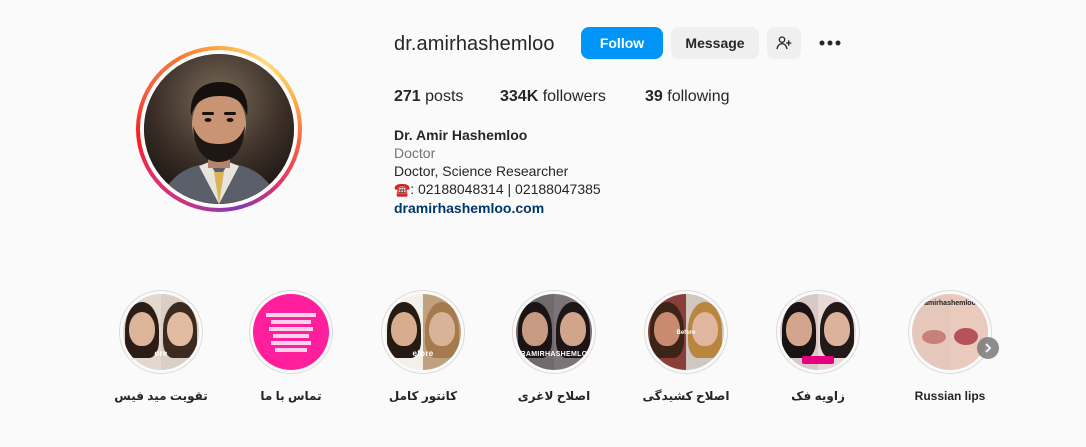 This screenshot has height=447, width=1086. Describe the element at coordinates (461, 135) in the screenshot. I see `bio-full-name: Dr. Amir Hashemloo` at that location.